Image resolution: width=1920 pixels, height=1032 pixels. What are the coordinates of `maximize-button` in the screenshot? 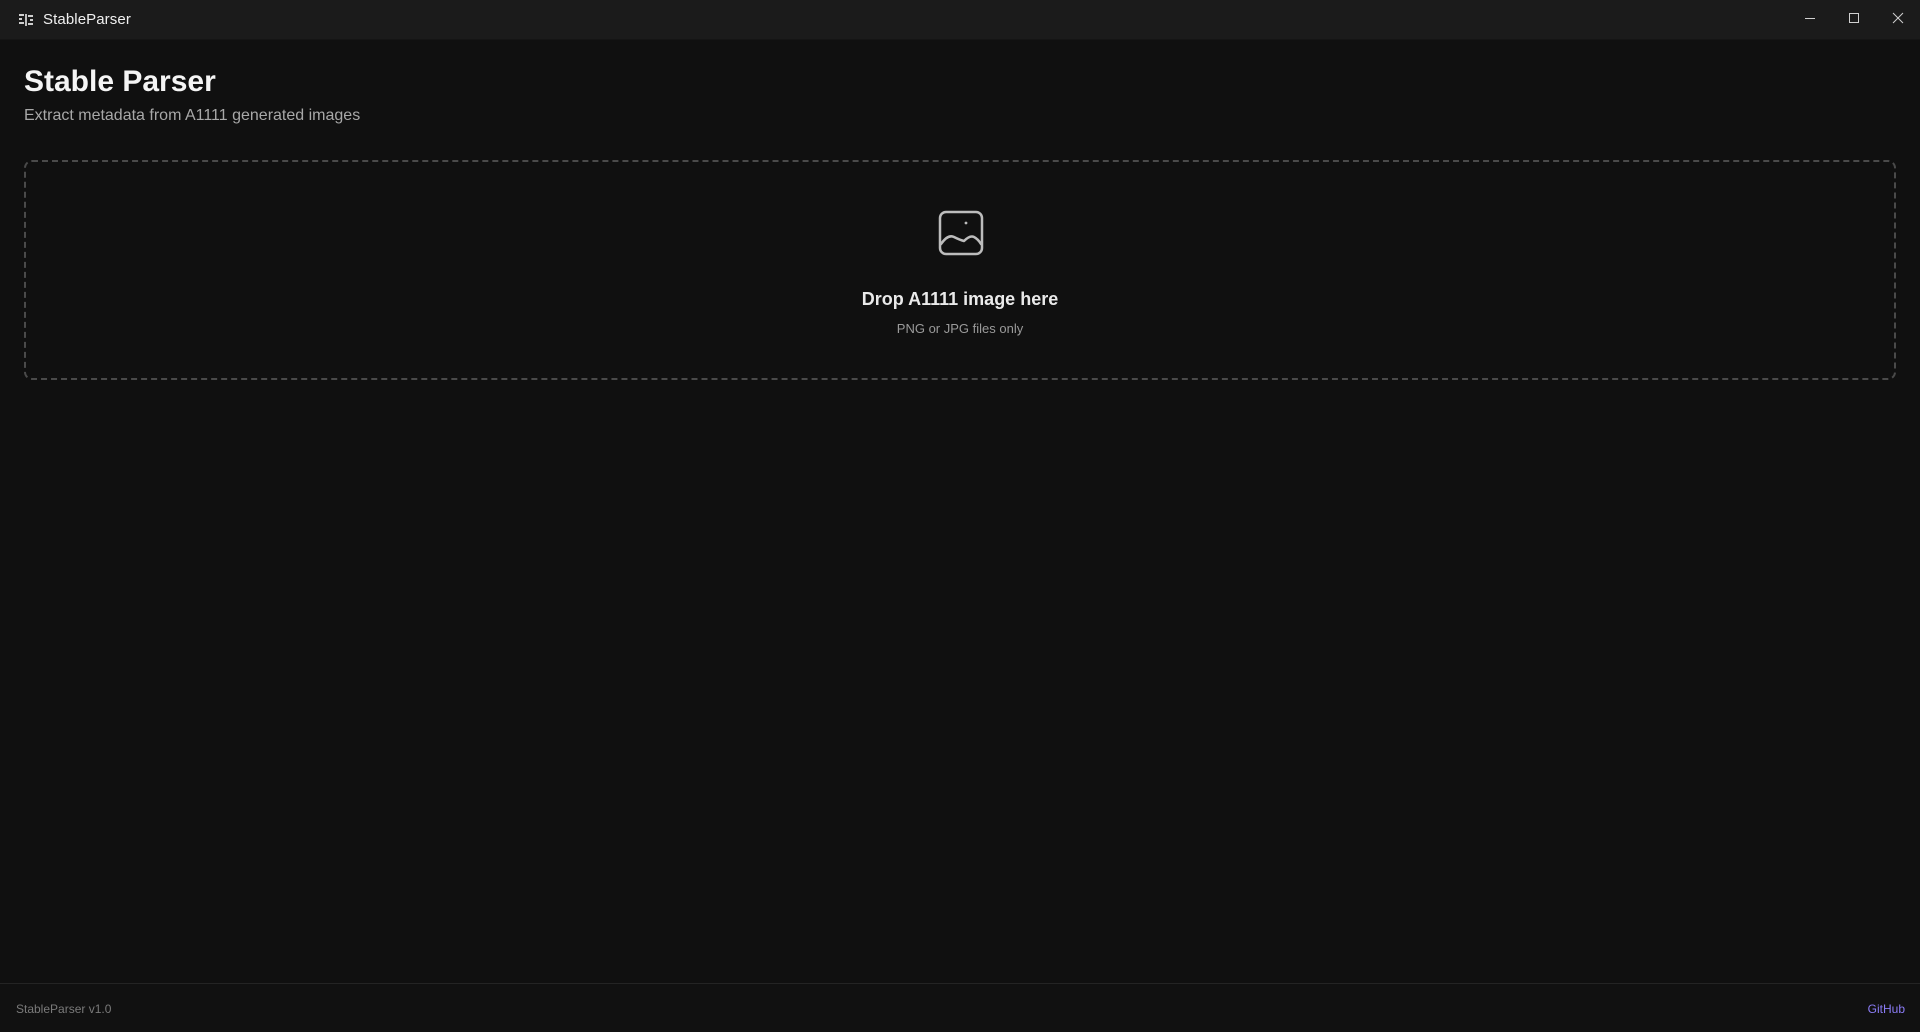 It's located at (1854, 20).